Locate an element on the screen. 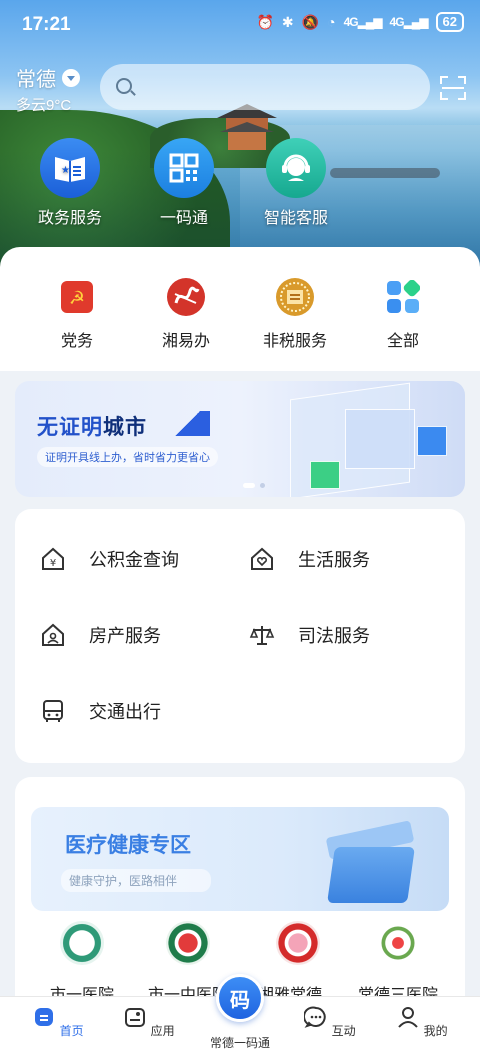 The width and height of the screenshot is (480, 1058). nav-home: 首页 is located at coordinates (58, 1022).